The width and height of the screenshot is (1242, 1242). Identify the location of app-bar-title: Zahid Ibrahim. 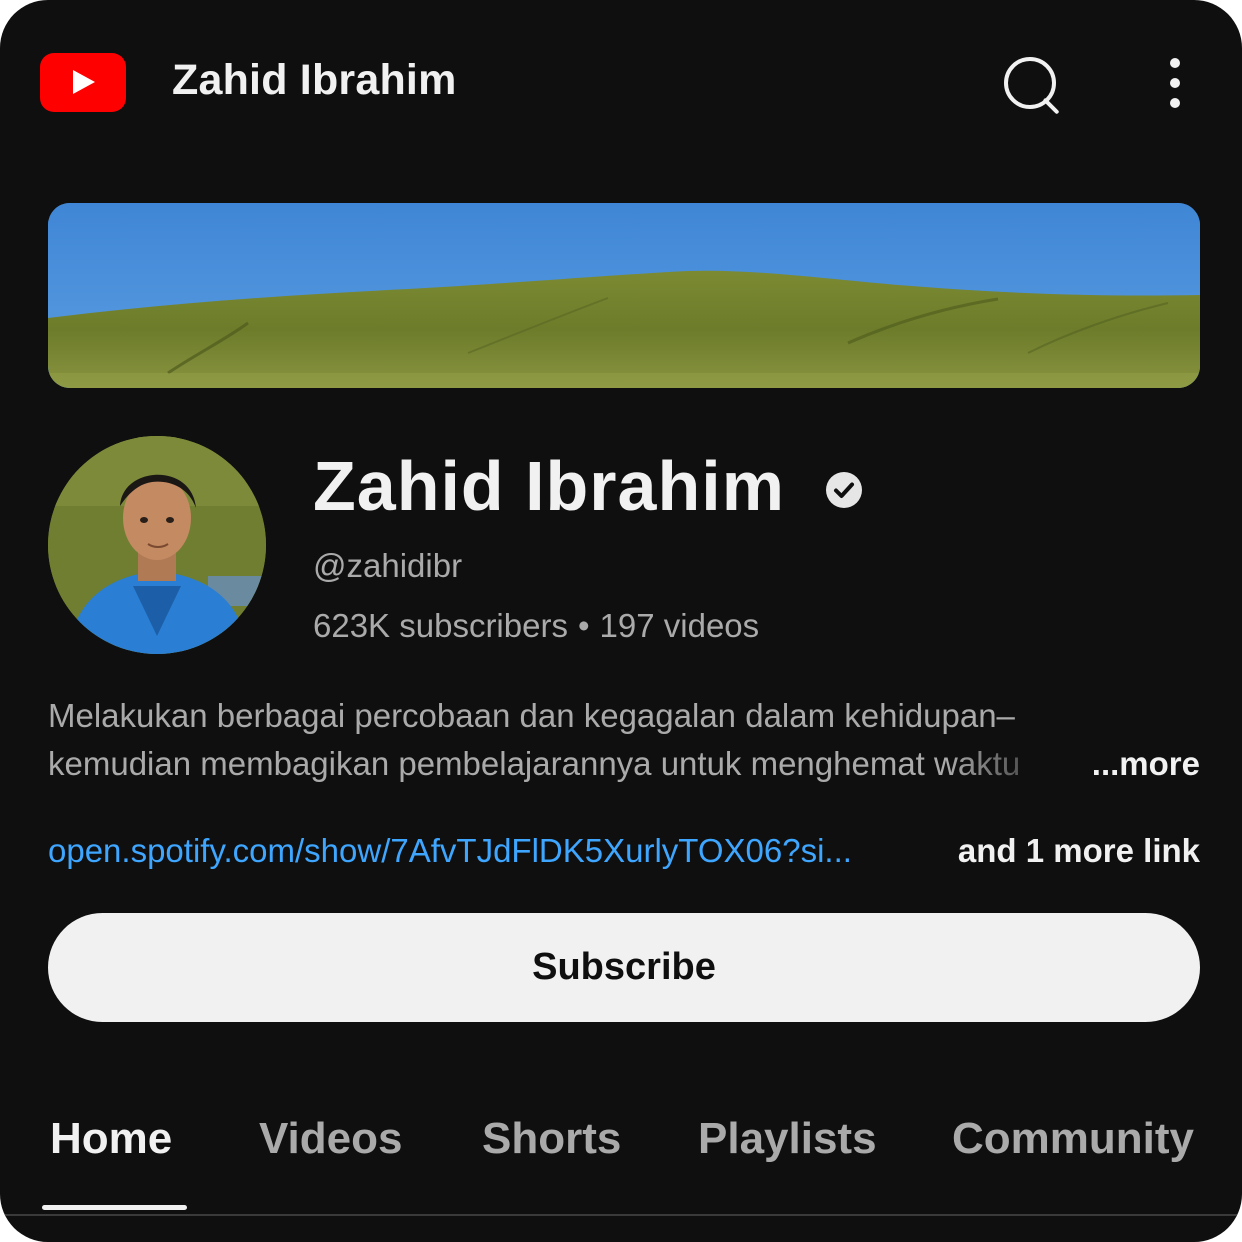
(314, 80).